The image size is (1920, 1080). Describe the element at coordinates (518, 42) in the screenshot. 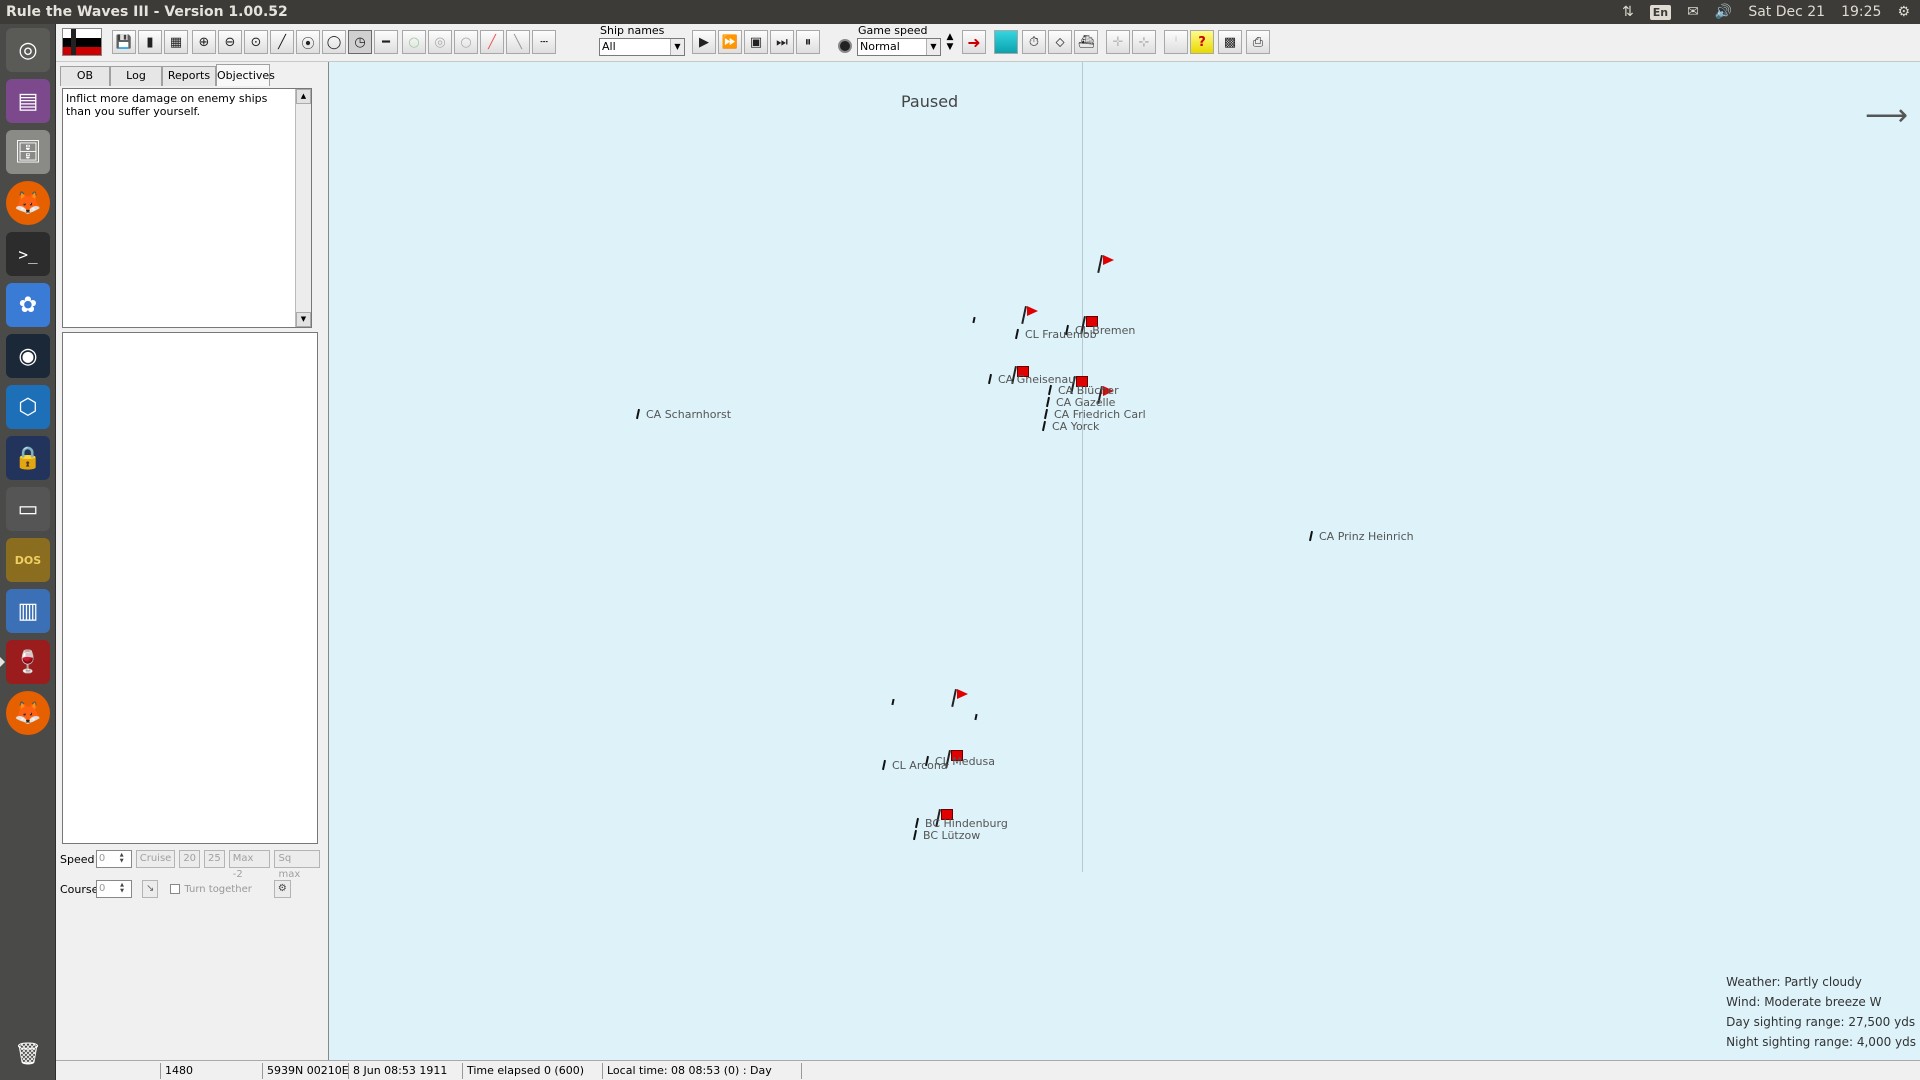

I see `shell-track-icon: ╲` at that location.